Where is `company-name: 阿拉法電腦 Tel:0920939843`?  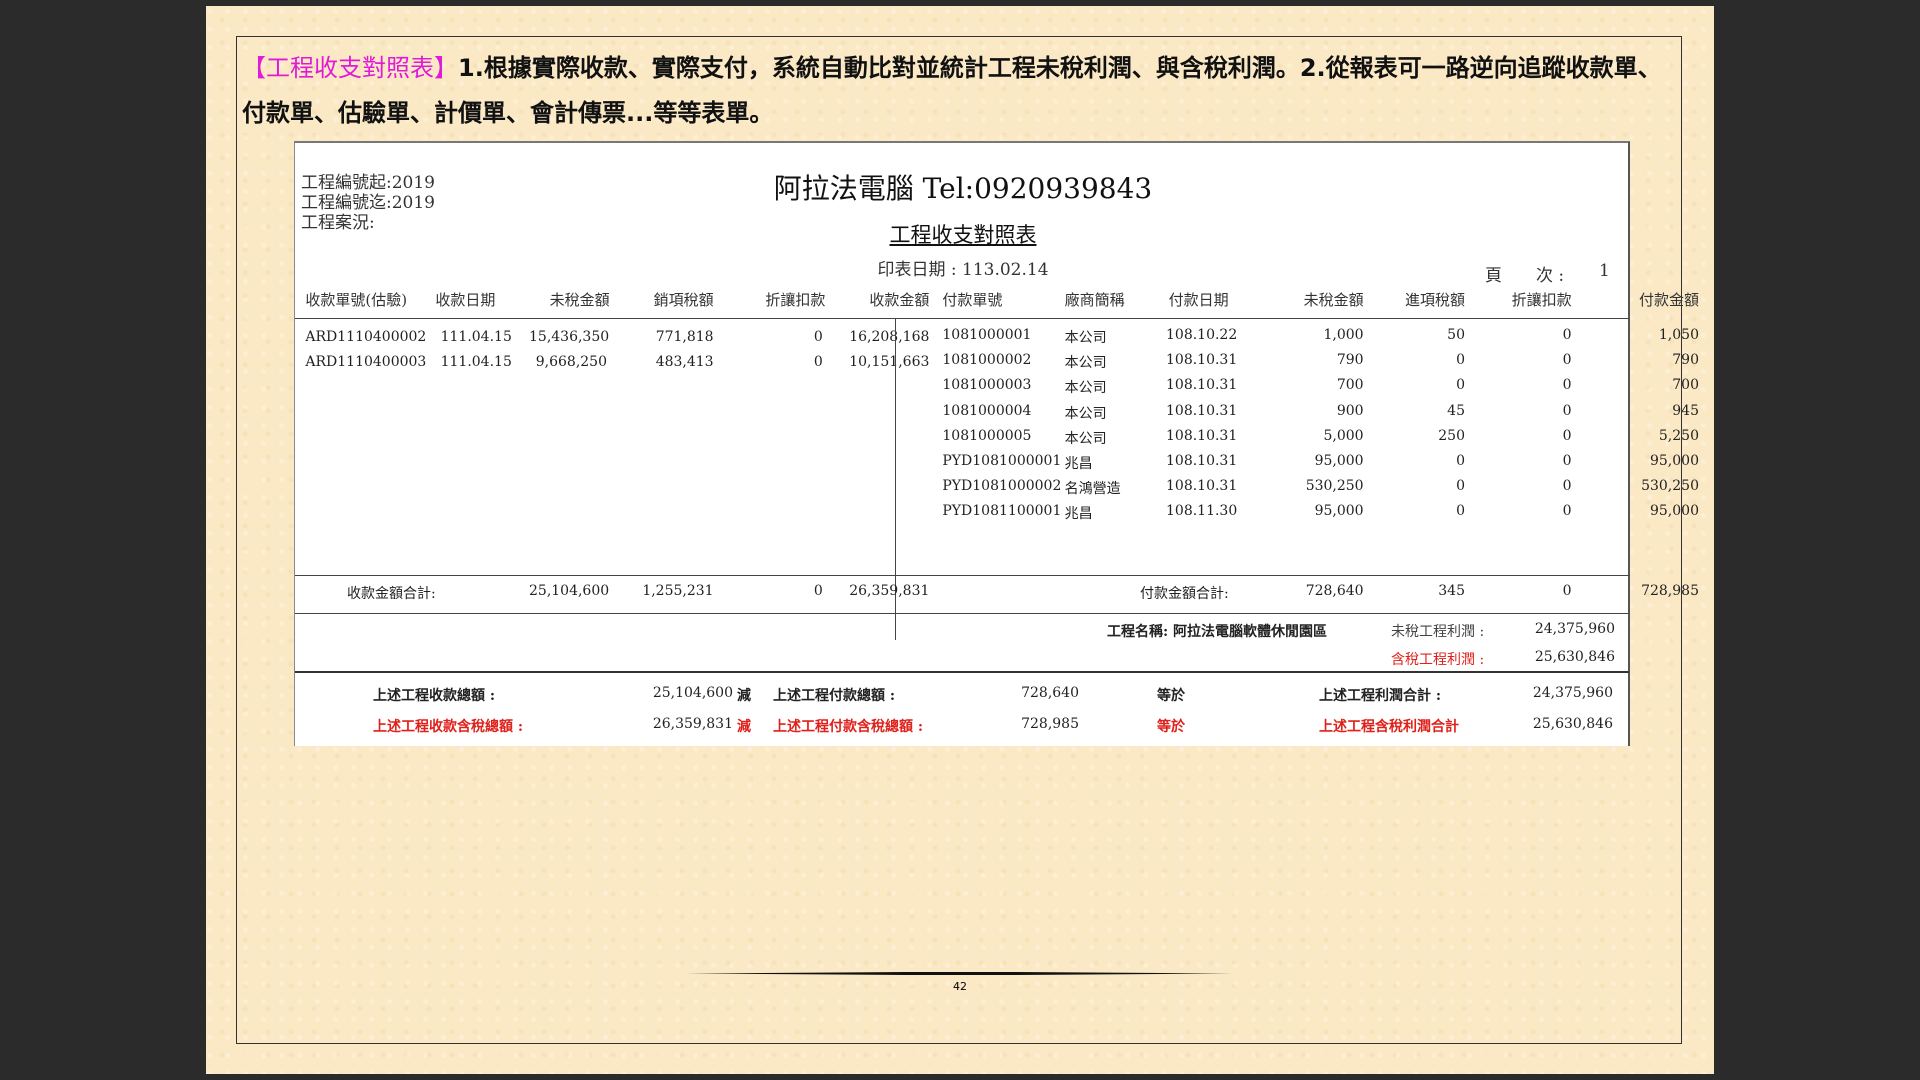
company-name: 阿拉法電腦 Tel:0920939843 is located at coordinates (963, 188).